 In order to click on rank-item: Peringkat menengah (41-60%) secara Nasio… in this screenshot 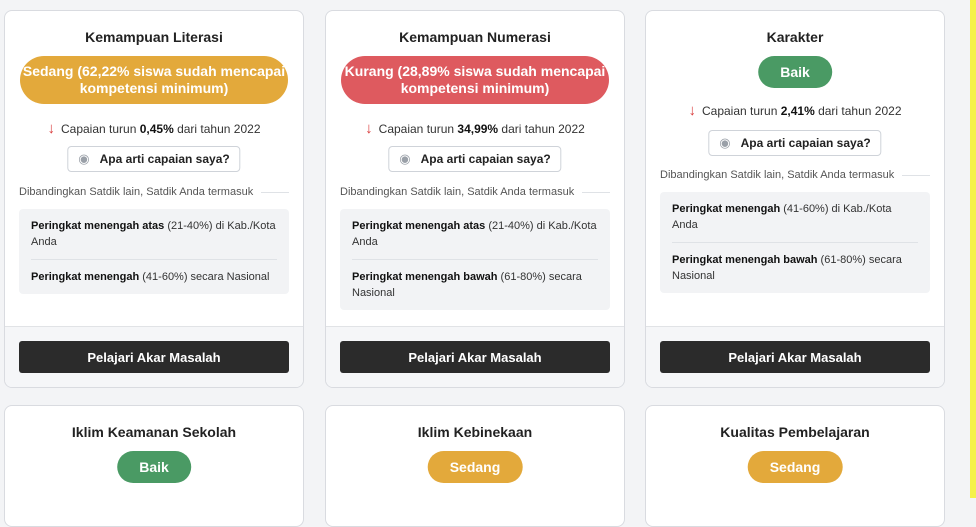, I will do `click(154, 276)`.